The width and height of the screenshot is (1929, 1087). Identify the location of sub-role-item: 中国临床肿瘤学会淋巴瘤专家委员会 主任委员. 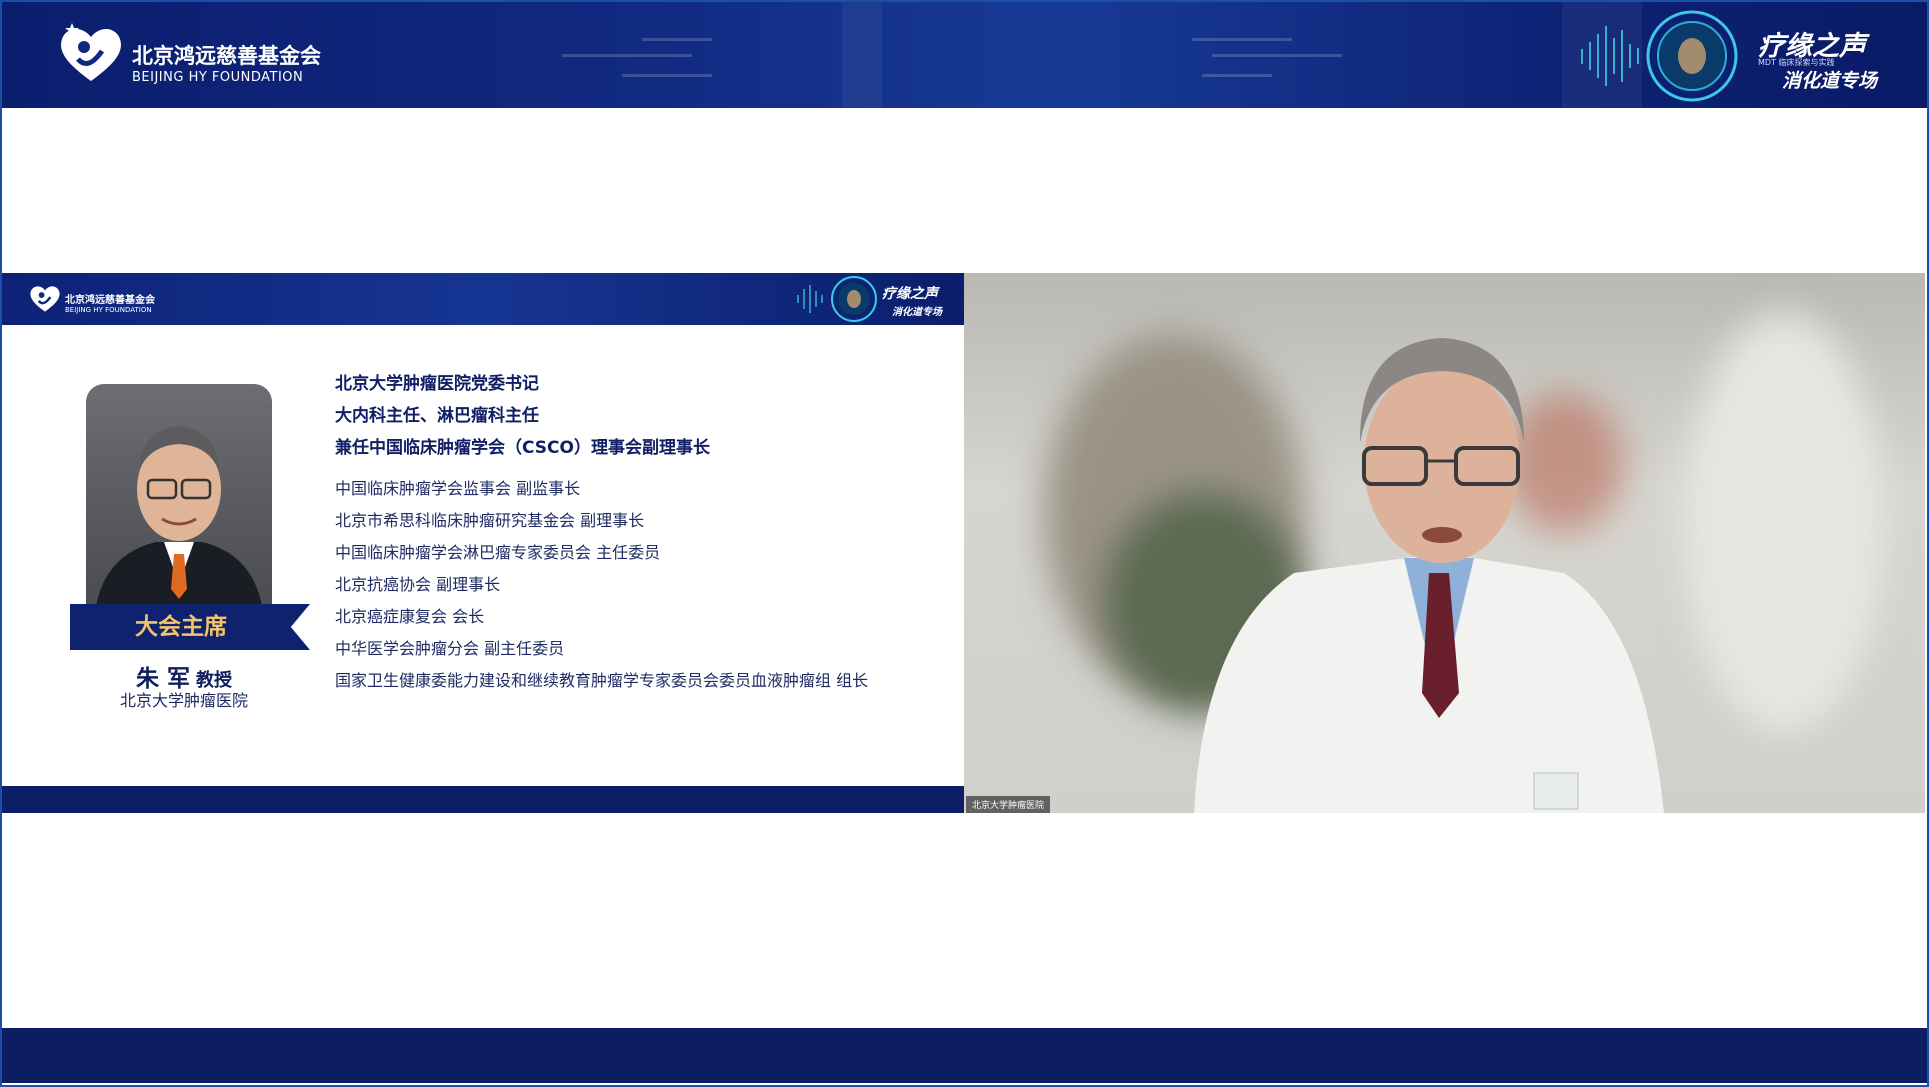
(498, 552).